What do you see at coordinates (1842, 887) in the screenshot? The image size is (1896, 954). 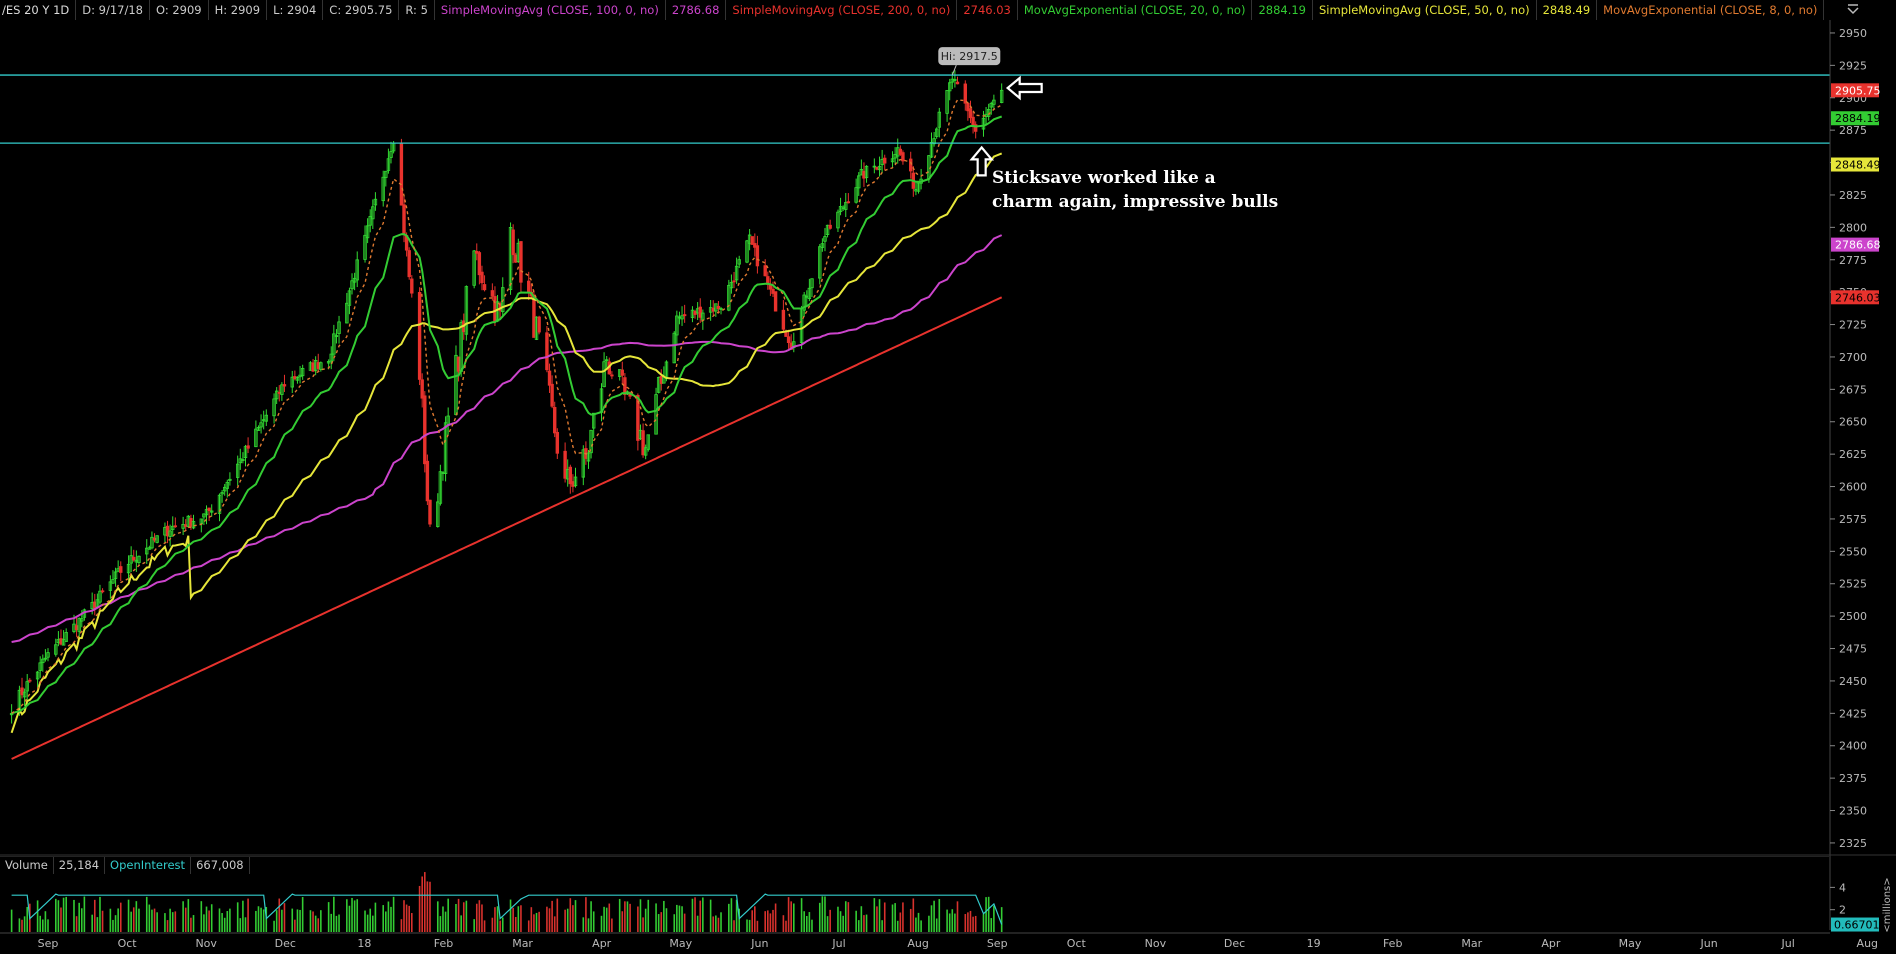 I see `vol-tick-label-0: 4` at bounding box center [1842, 887].